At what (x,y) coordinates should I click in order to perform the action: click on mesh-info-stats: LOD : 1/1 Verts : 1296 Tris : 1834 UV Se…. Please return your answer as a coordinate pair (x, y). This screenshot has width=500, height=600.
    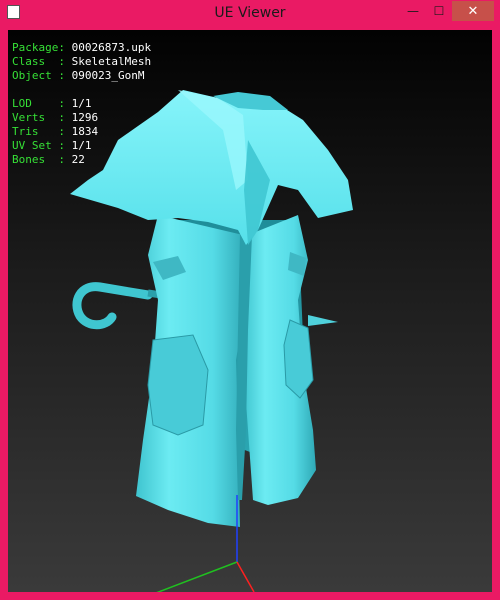
    Looking at the image, I should click on (55, 132).